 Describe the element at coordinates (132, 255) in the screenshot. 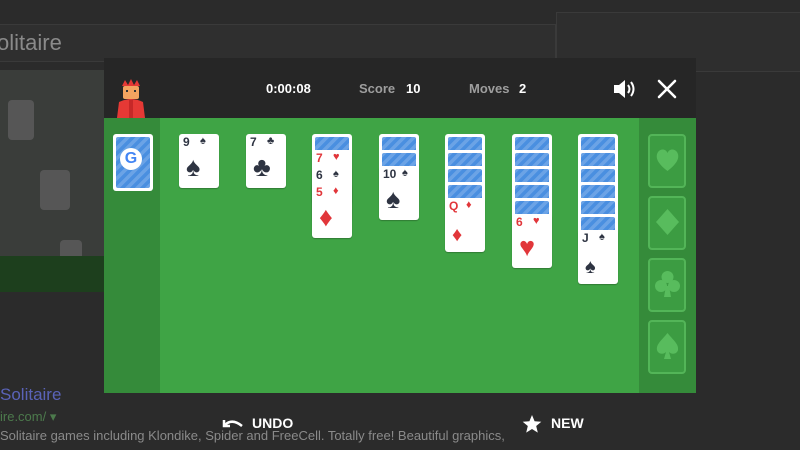

I see `stock-column: G` at that location.